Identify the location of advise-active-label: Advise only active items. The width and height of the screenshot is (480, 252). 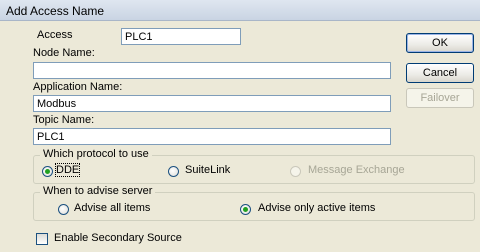
(316, 208).